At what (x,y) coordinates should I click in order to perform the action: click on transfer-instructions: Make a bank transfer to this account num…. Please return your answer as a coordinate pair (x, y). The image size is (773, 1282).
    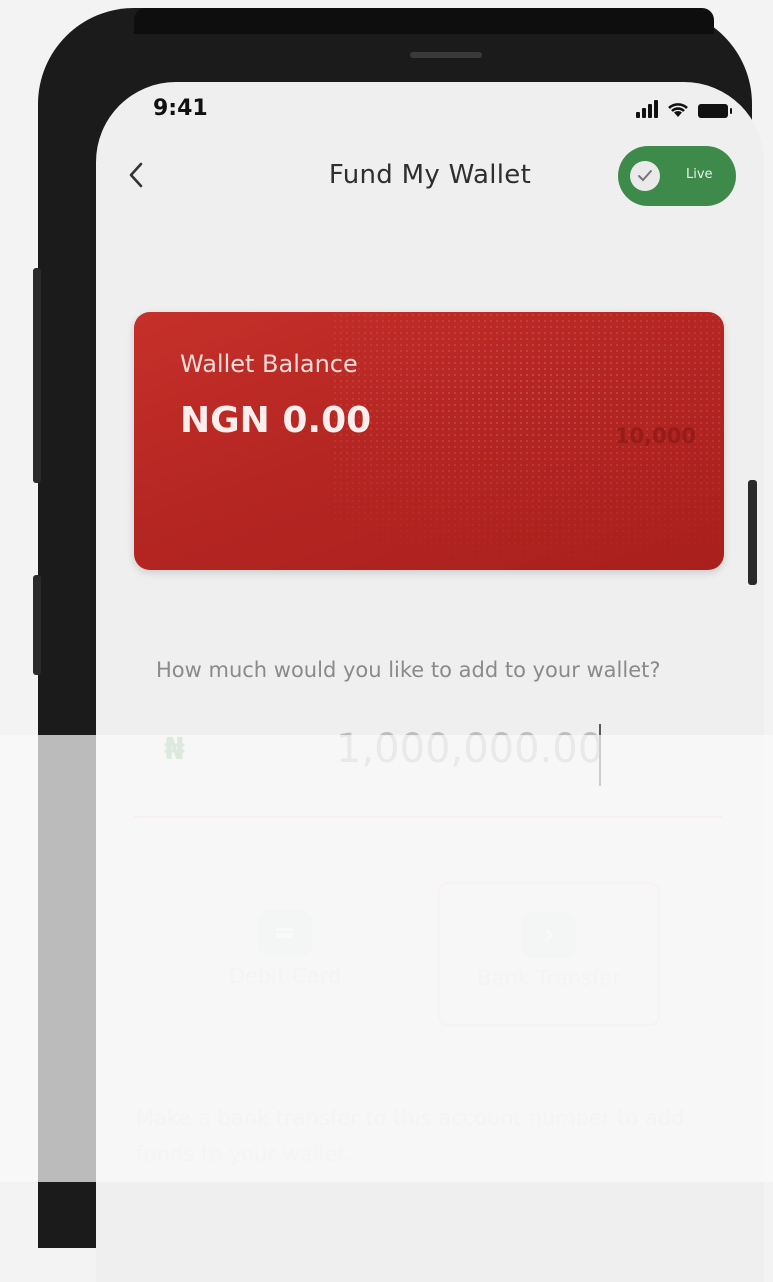
    Looking at the image, I should click on (410, 1136).